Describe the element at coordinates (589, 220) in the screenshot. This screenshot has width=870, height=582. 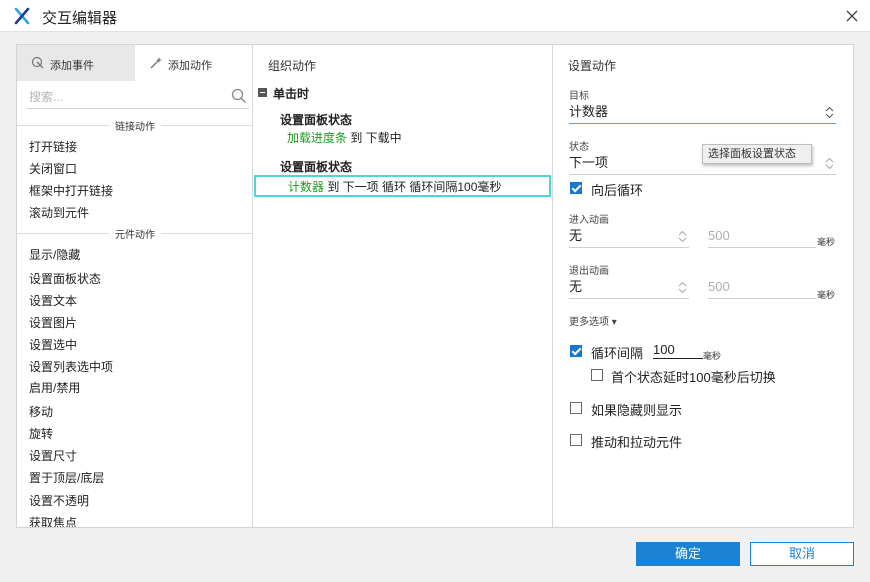
I see `enter-animation-label: 进入动画` at that location.